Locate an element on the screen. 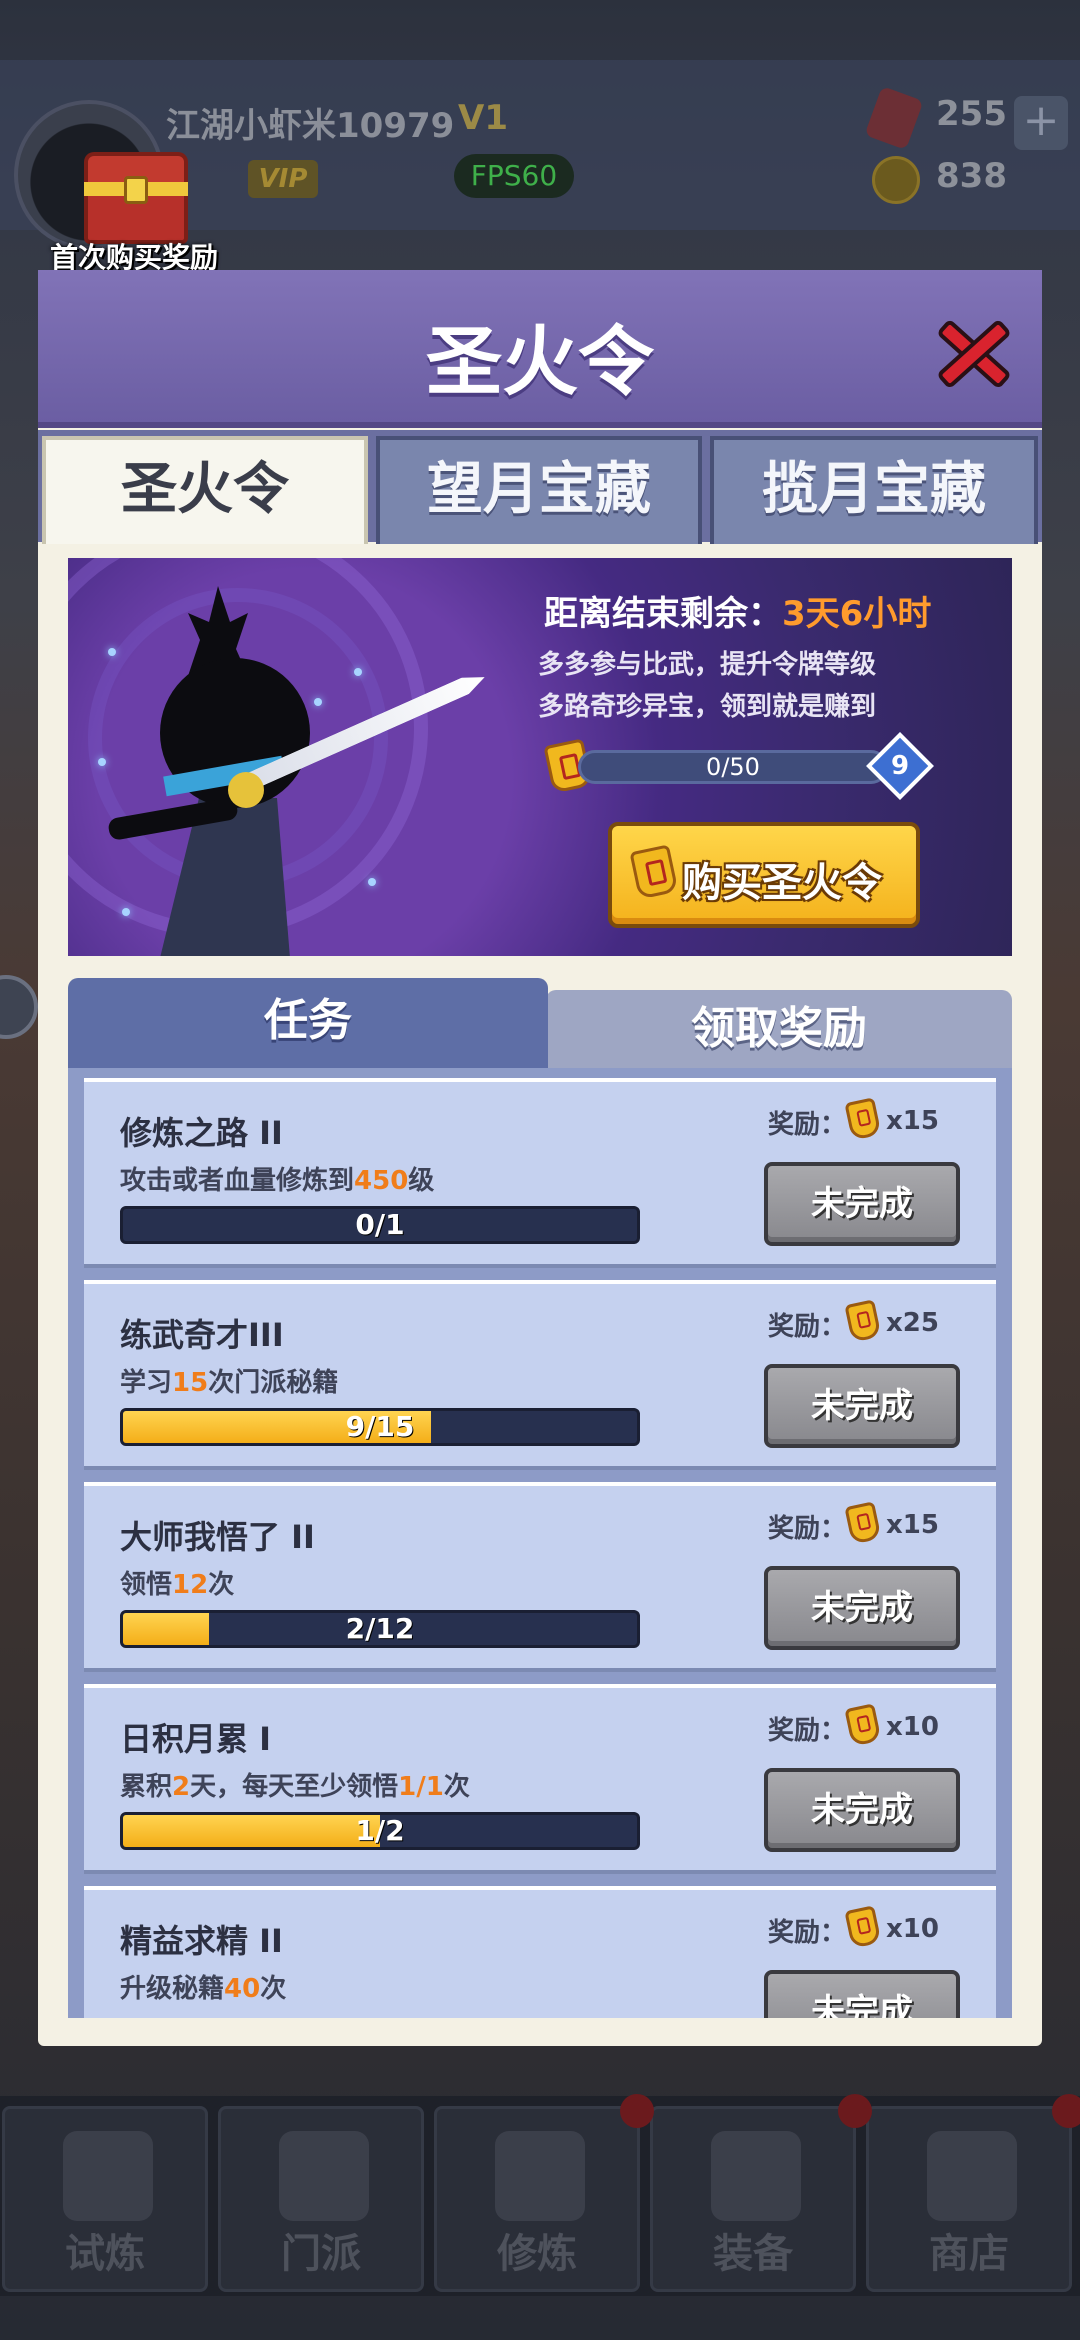  task-progress-bar: 2/12 is located at coordinates (380, 1629).